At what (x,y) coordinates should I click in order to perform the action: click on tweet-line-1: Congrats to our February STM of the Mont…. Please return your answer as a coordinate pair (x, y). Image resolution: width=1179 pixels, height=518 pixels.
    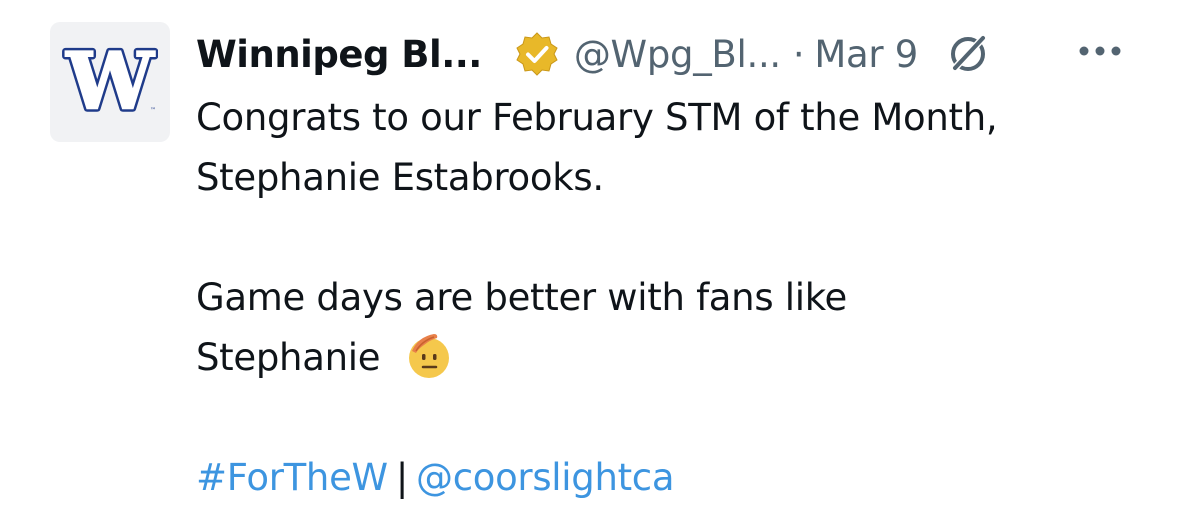
    Looking at the image, I should click on (597, 117).